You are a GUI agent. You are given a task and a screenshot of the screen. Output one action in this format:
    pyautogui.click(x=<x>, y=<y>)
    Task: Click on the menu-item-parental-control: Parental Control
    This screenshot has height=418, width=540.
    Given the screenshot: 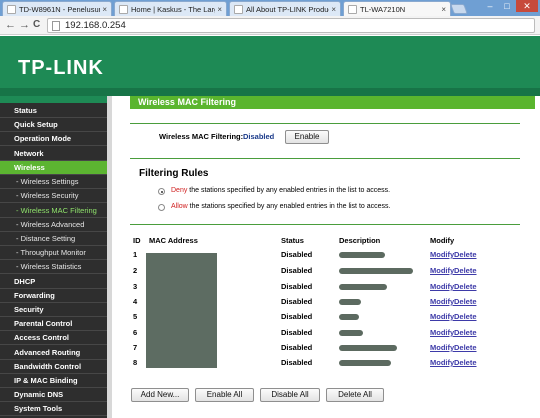 What is the action you would take?
    pyautogui.click(x=53, y=324)
    